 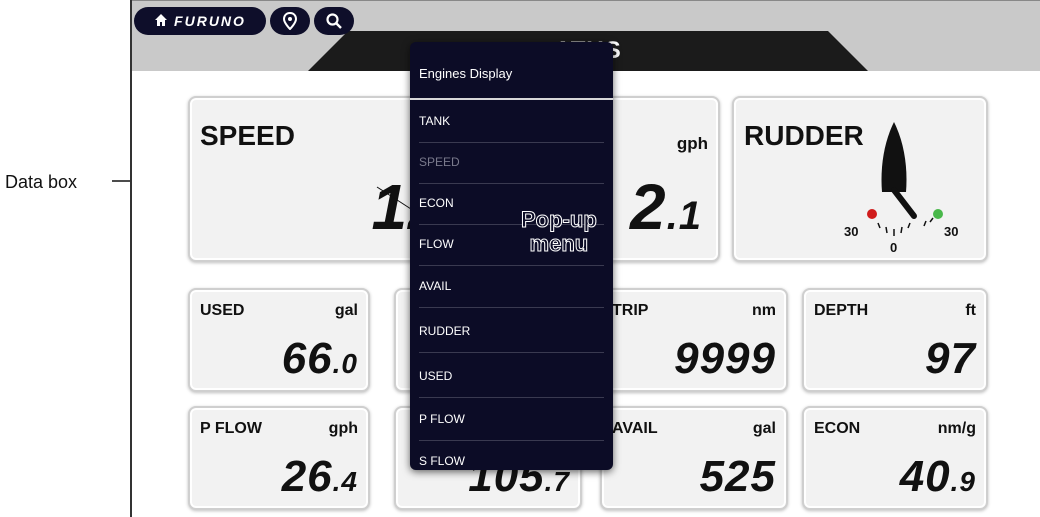 I want to click on trip-data-box: TRIP nm 9999, so click(x=694, y=340).